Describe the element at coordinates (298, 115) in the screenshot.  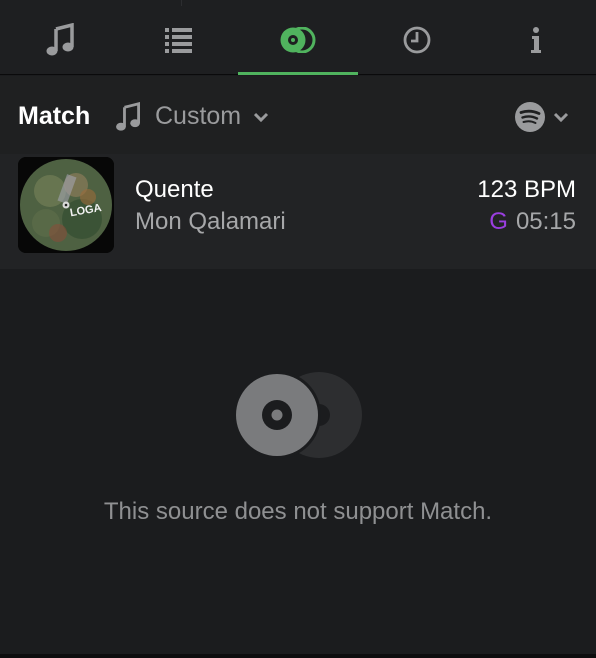
I see `match-header: Match Custom` at that location.